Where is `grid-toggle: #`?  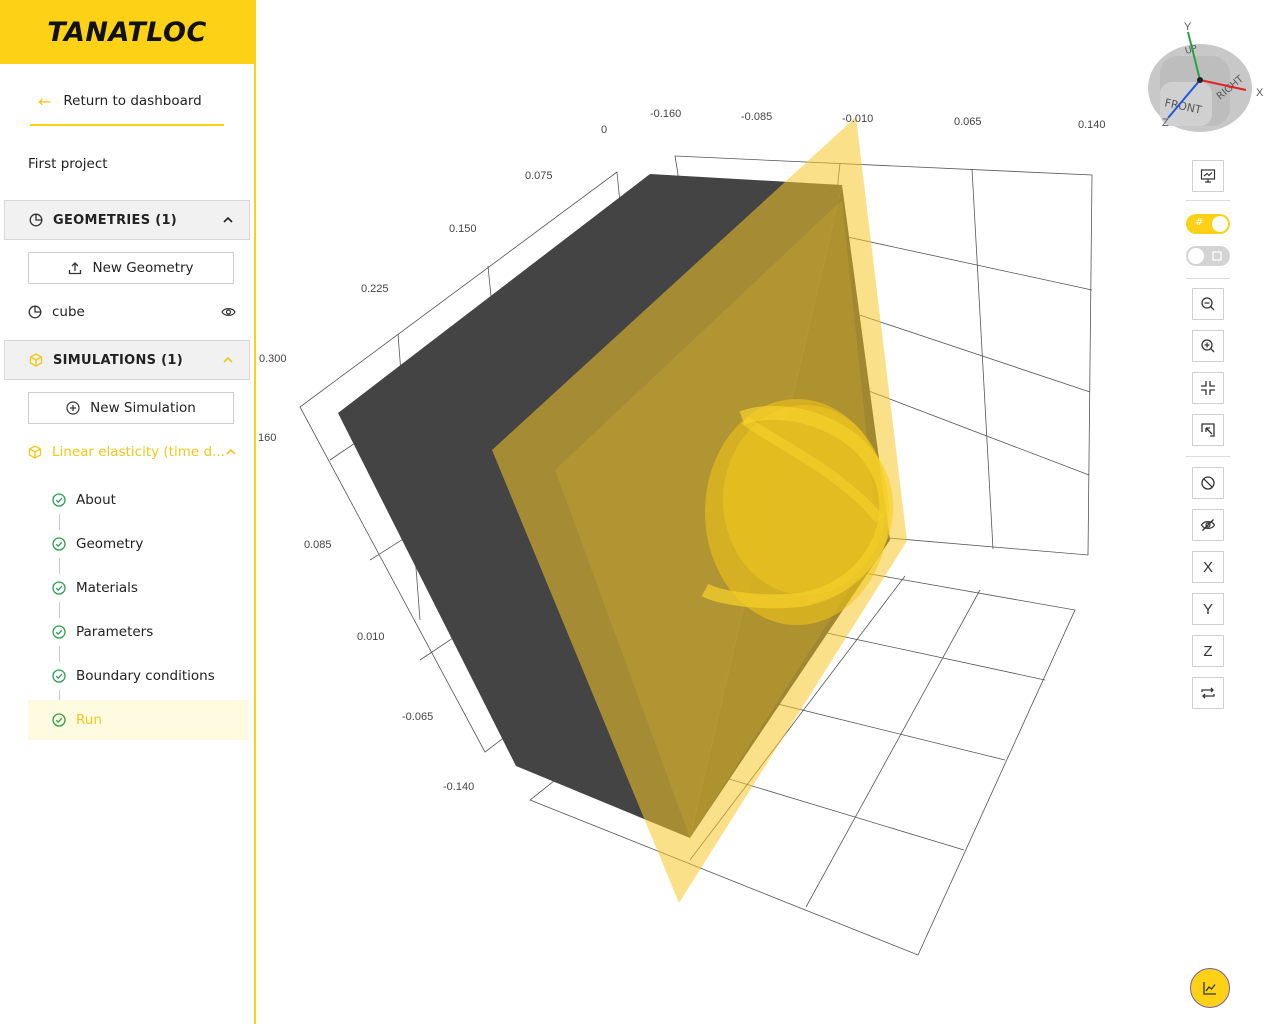 grid-toggle: # is located at coordinates (1208, 224).